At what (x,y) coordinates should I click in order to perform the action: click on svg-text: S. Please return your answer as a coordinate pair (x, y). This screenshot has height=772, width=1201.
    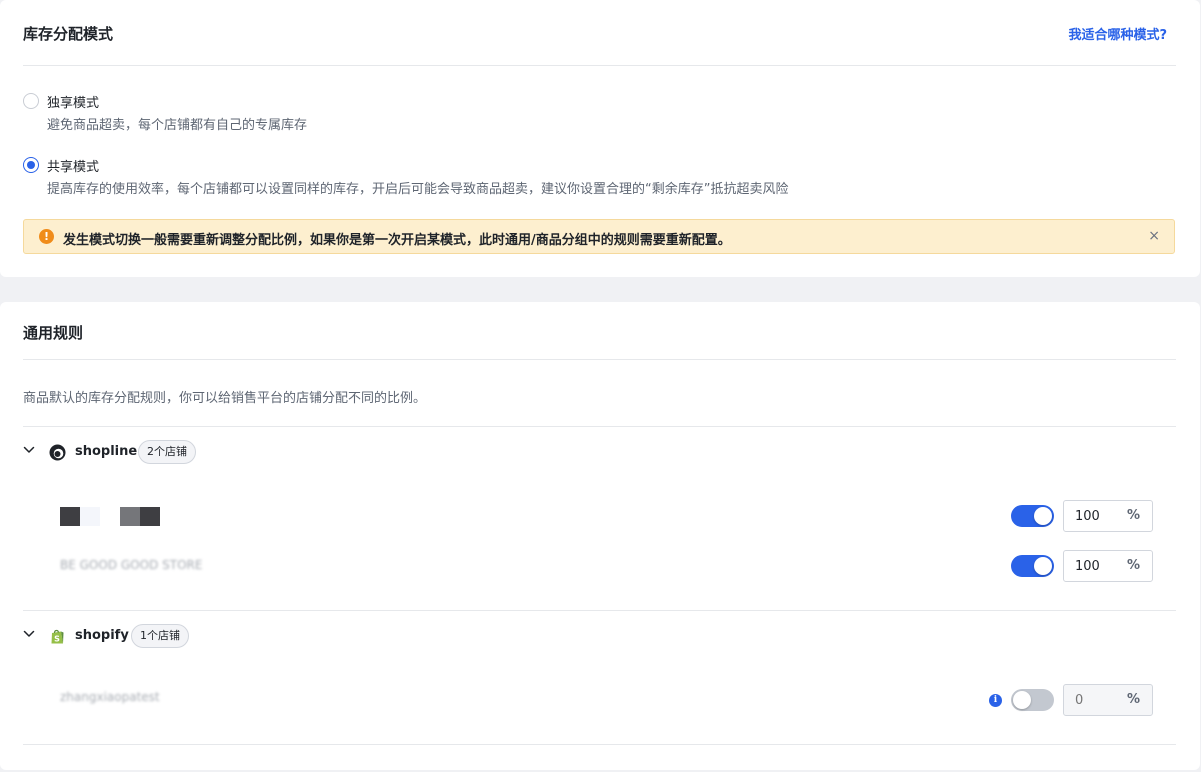
    Looking at the image, I should click on (57, 639).